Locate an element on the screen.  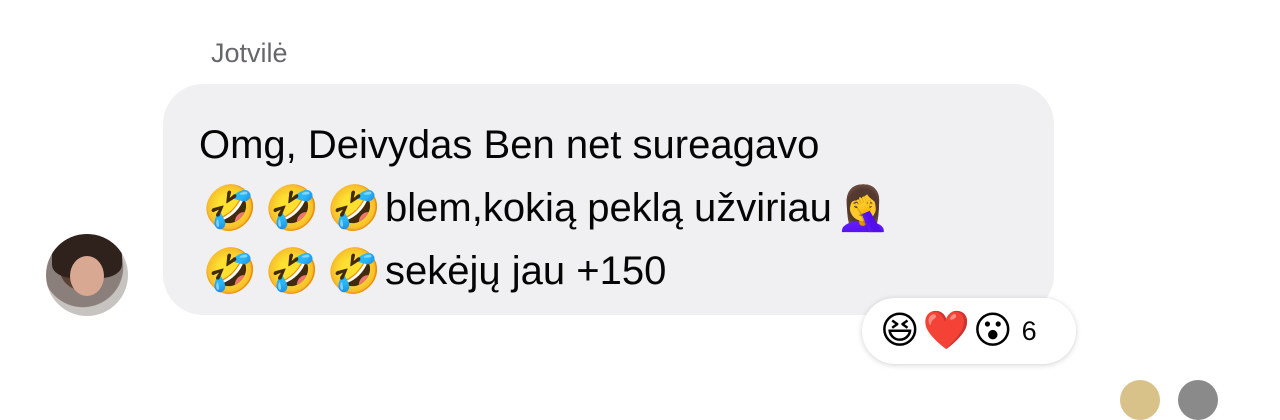
message-line-1: Omg, Deivydas Ben net sureagavo is located at coordinates (608, 145).